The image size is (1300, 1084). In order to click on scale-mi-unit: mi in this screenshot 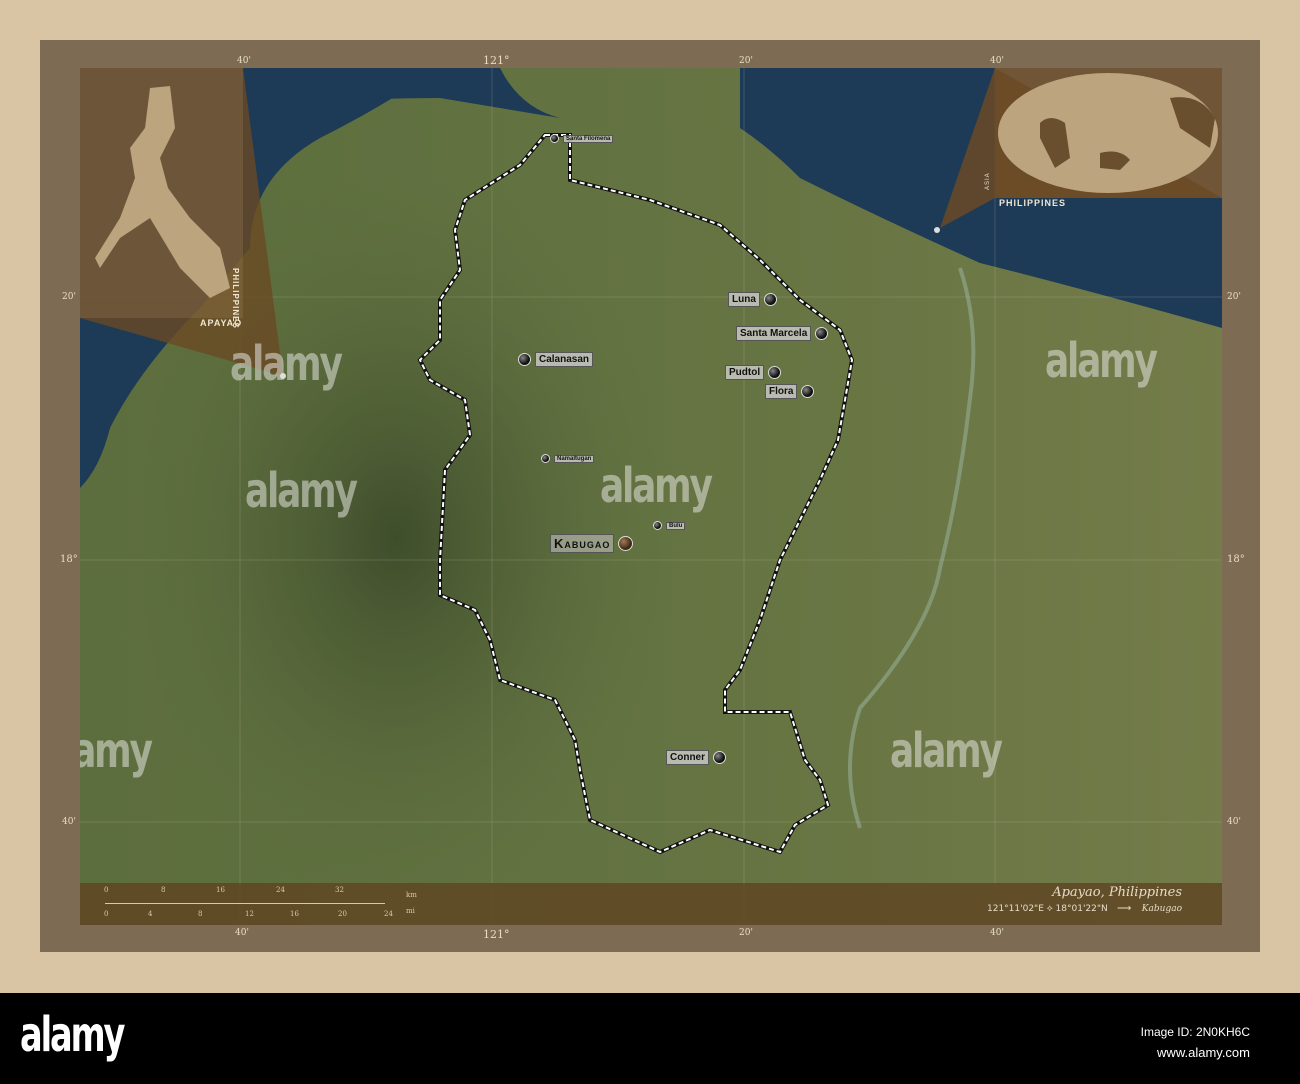, I will do `click(410, 911)`.